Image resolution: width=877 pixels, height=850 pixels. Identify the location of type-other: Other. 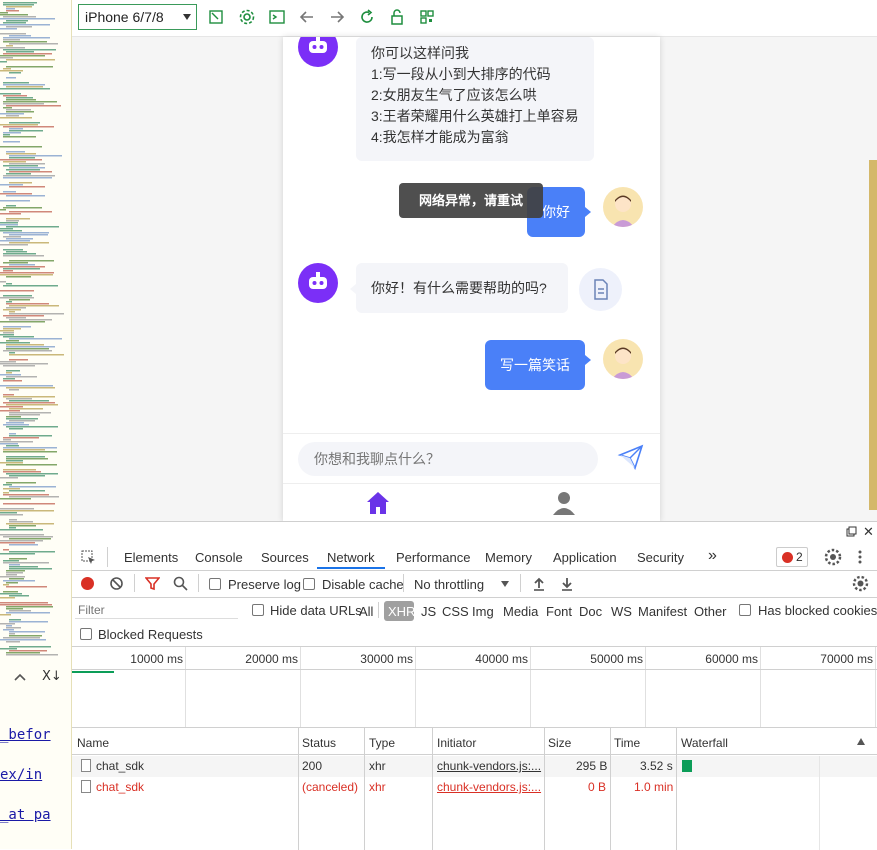
(710, 611).